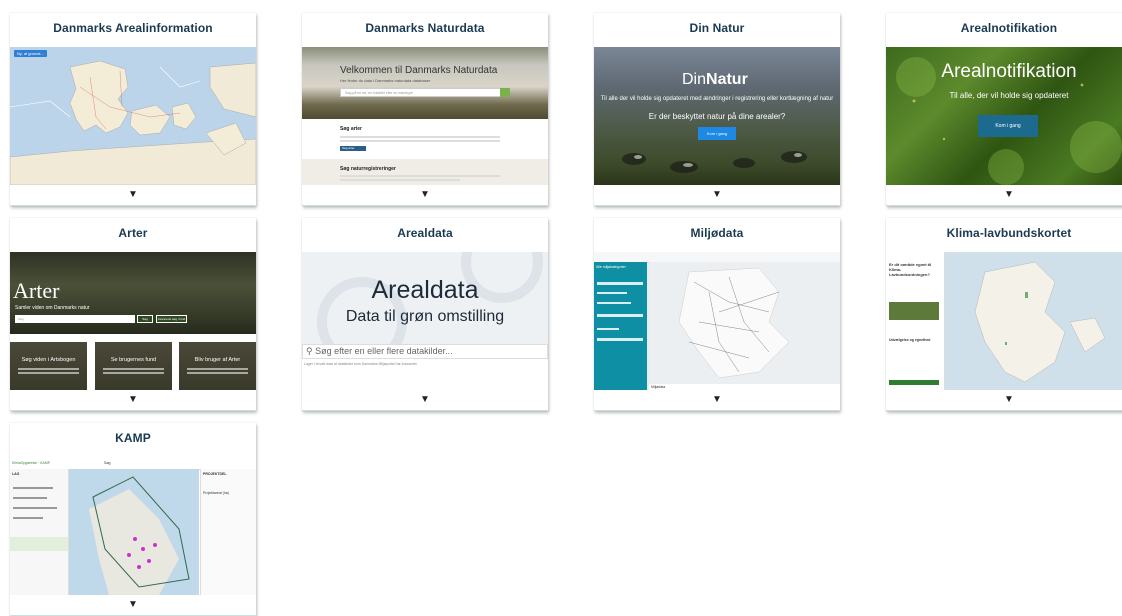  Describe the element at coordinates (715, 79) in the screenshot. I see `din-natur-logo: DinNatur` at that location.